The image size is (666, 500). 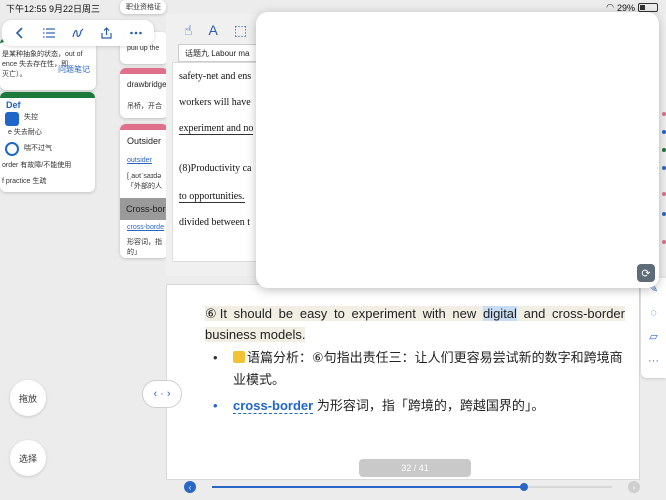 I want to click on note-card-c: 职业资格证, so click(x=143, y=7).